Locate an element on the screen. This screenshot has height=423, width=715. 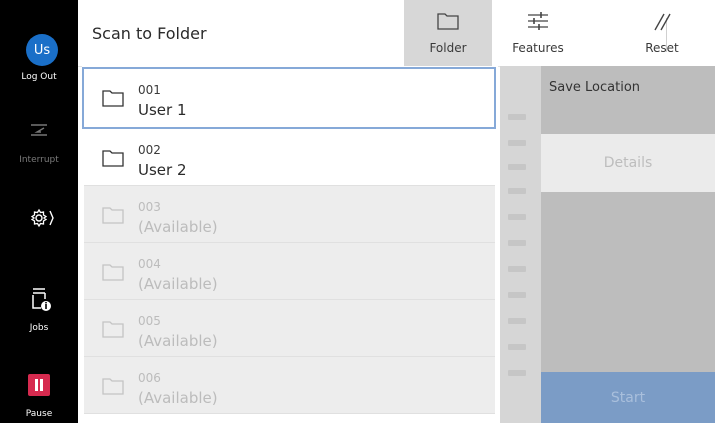
logout-button: Log Out is located at coordinates (39, 77).